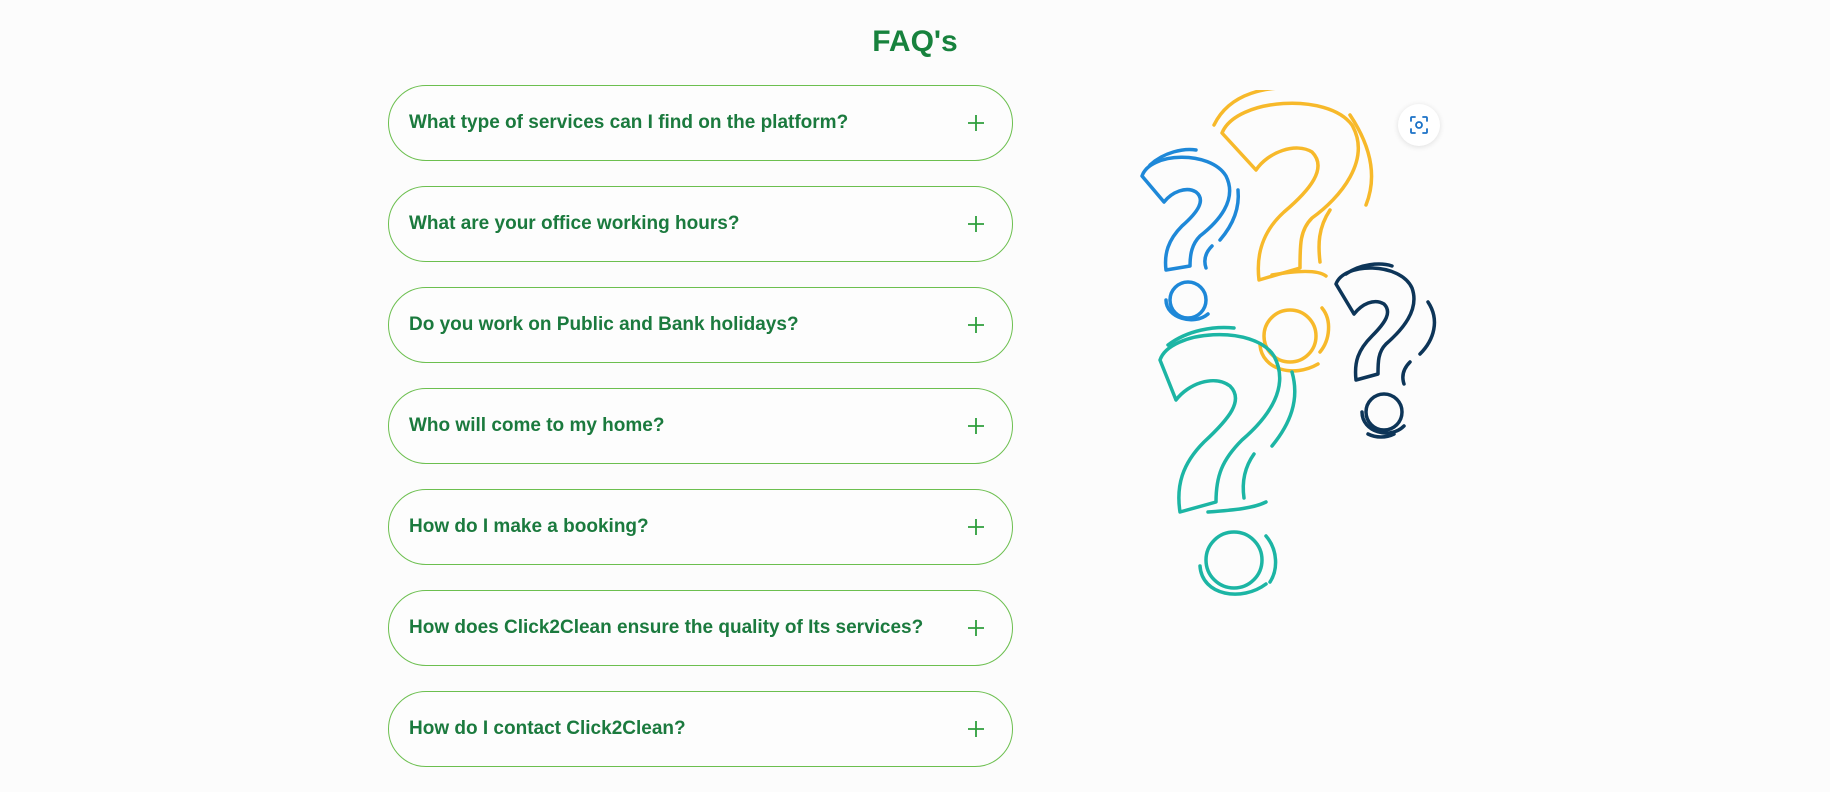 This screenshot has height=792, width=1830. I want to click on faq-question: How do I make a booking?, so click(529, 526).